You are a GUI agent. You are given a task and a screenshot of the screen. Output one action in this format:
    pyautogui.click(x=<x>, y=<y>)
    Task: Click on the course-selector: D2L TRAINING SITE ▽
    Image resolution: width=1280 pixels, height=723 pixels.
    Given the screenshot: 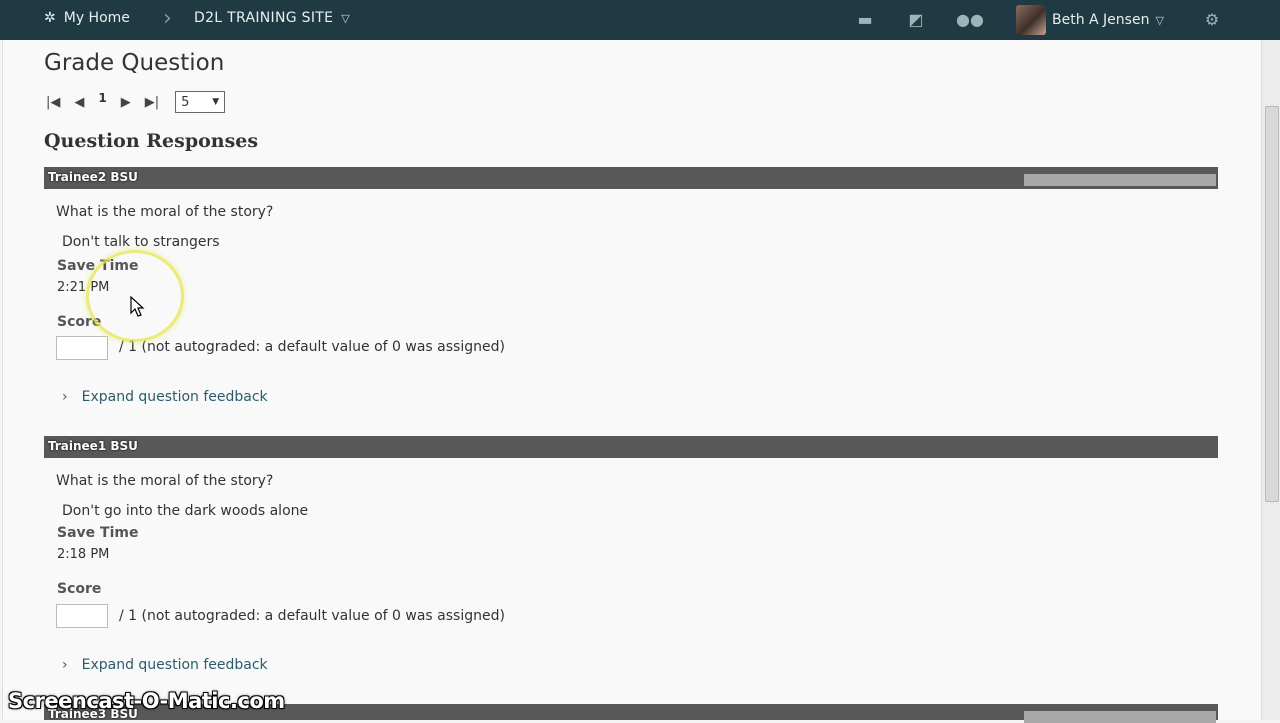 What is the action you would take?
    pyautogui.click(x=272, y=18)
    